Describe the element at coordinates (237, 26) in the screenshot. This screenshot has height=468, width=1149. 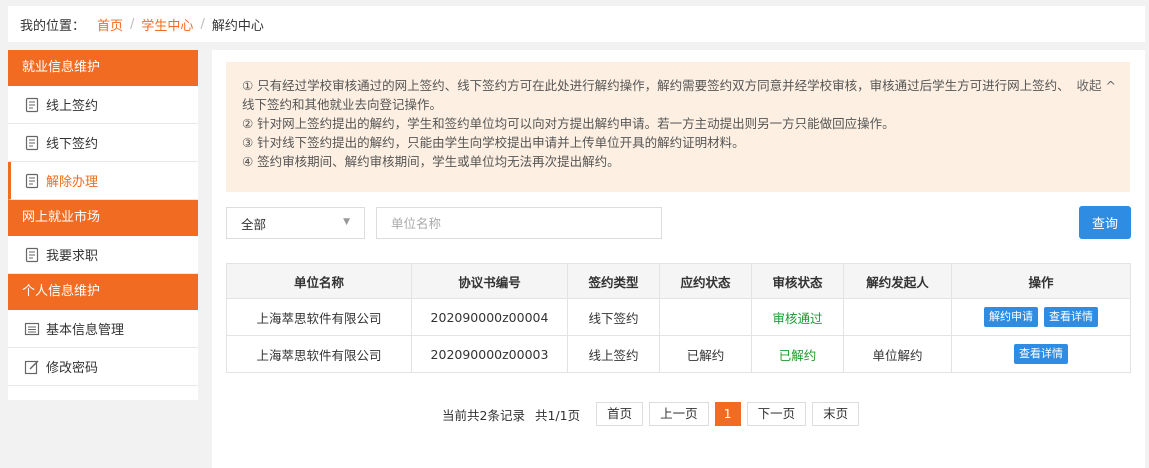
I see `breadcrumb-current: 解约中心` at that location.